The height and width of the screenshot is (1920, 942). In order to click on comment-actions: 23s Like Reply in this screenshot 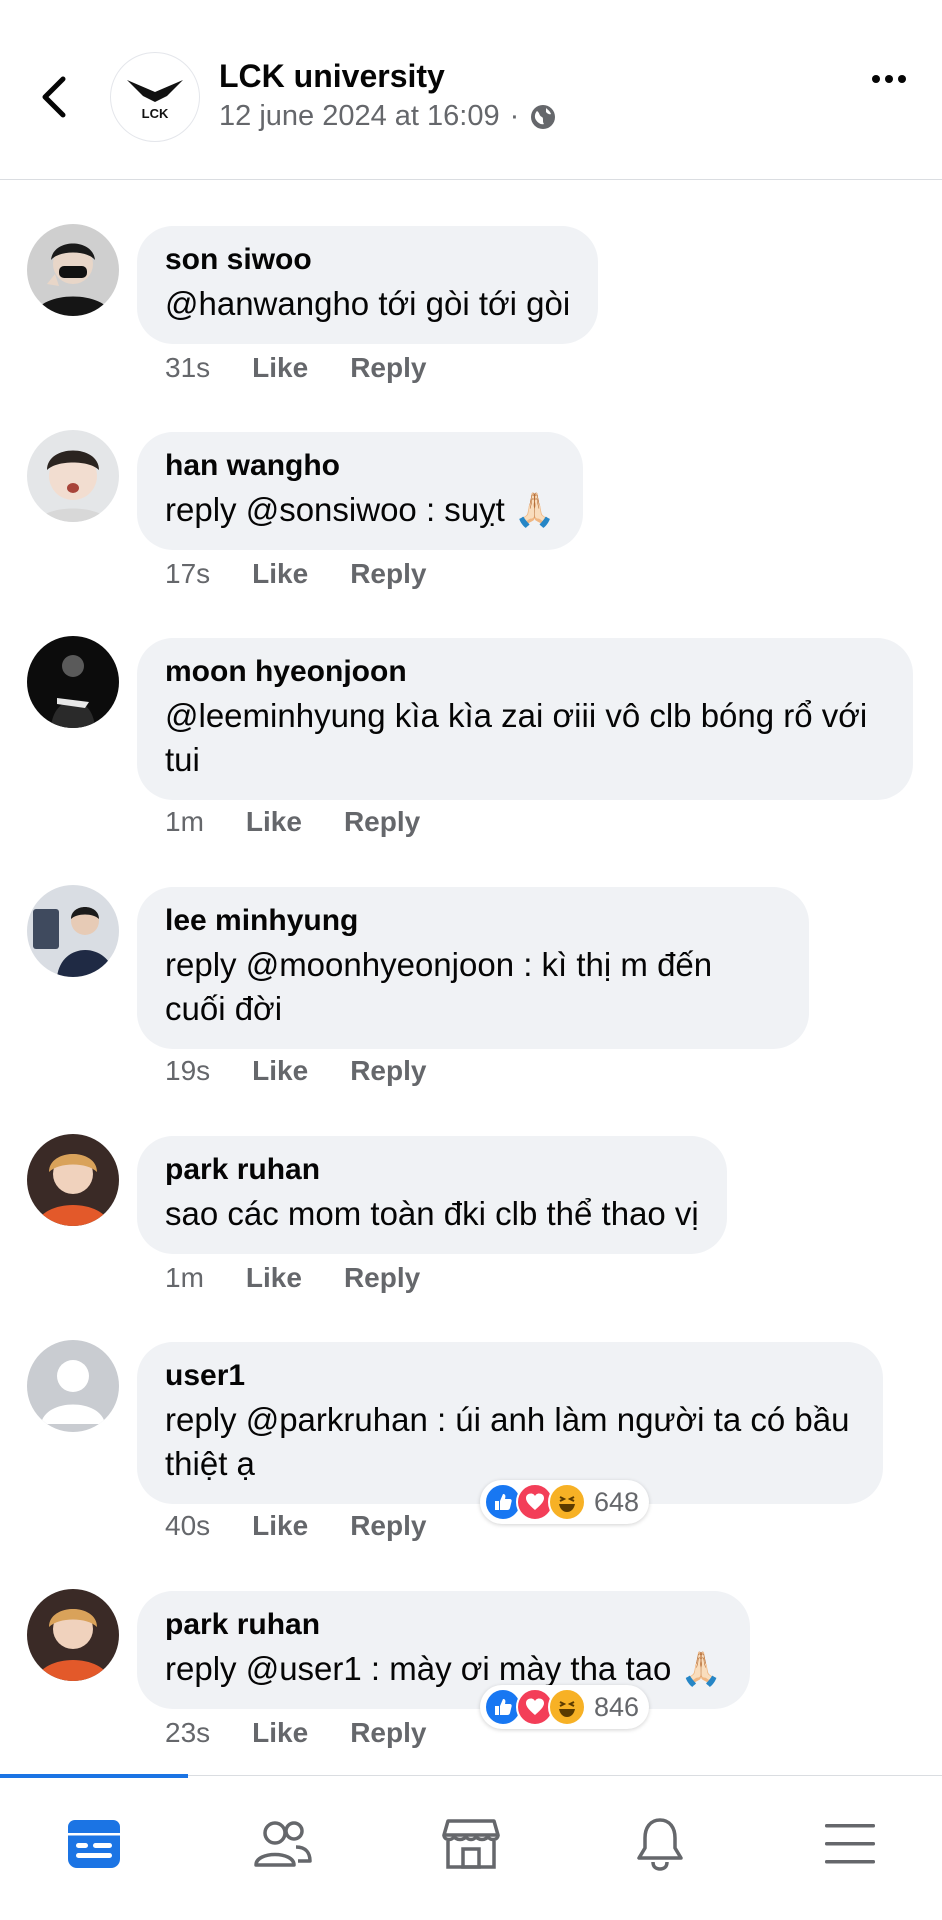, I will do `click(295, 1733)`.